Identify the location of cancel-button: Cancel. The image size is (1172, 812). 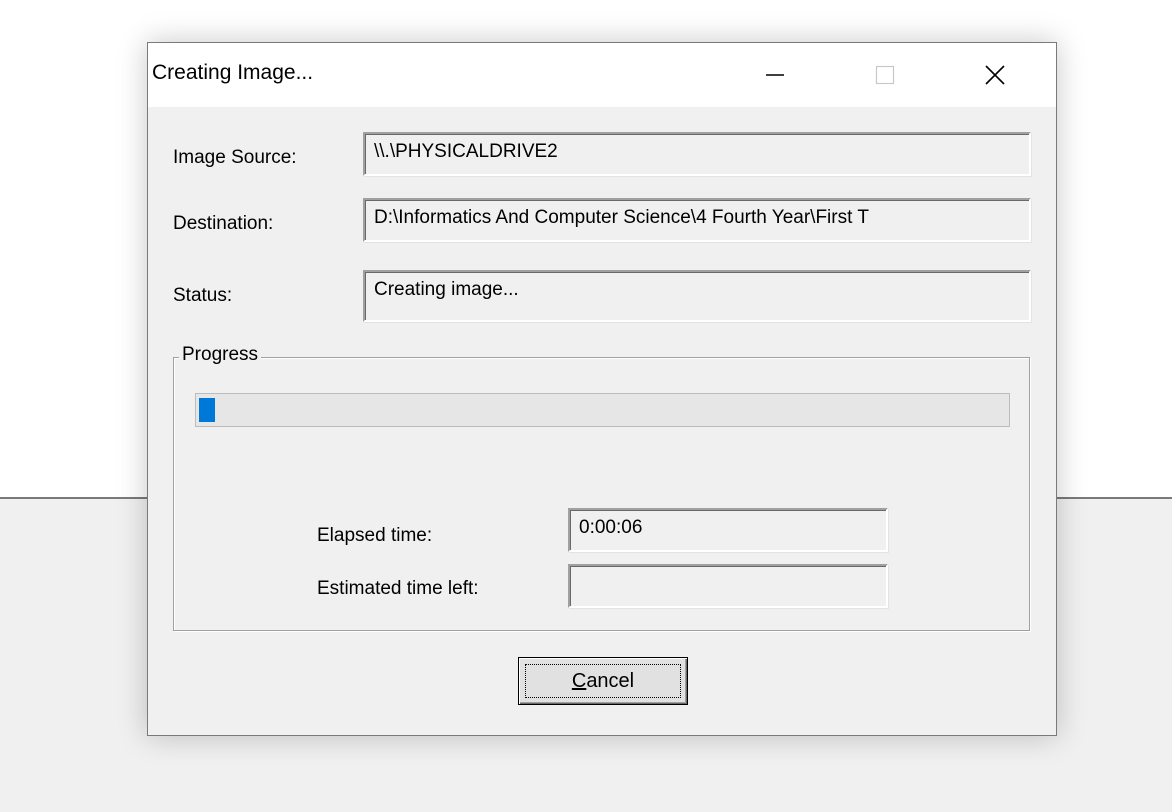
(603, 681).